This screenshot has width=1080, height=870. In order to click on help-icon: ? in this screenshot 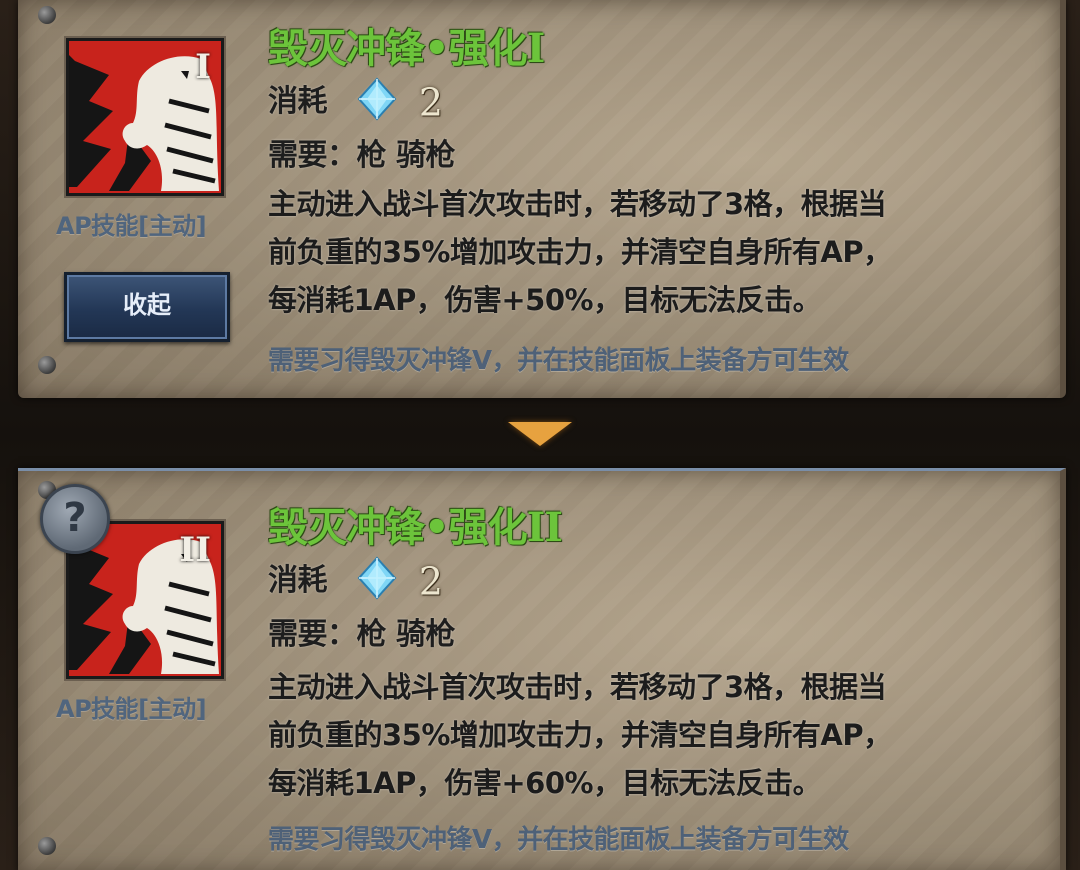, I will do `click(75, 519)`.